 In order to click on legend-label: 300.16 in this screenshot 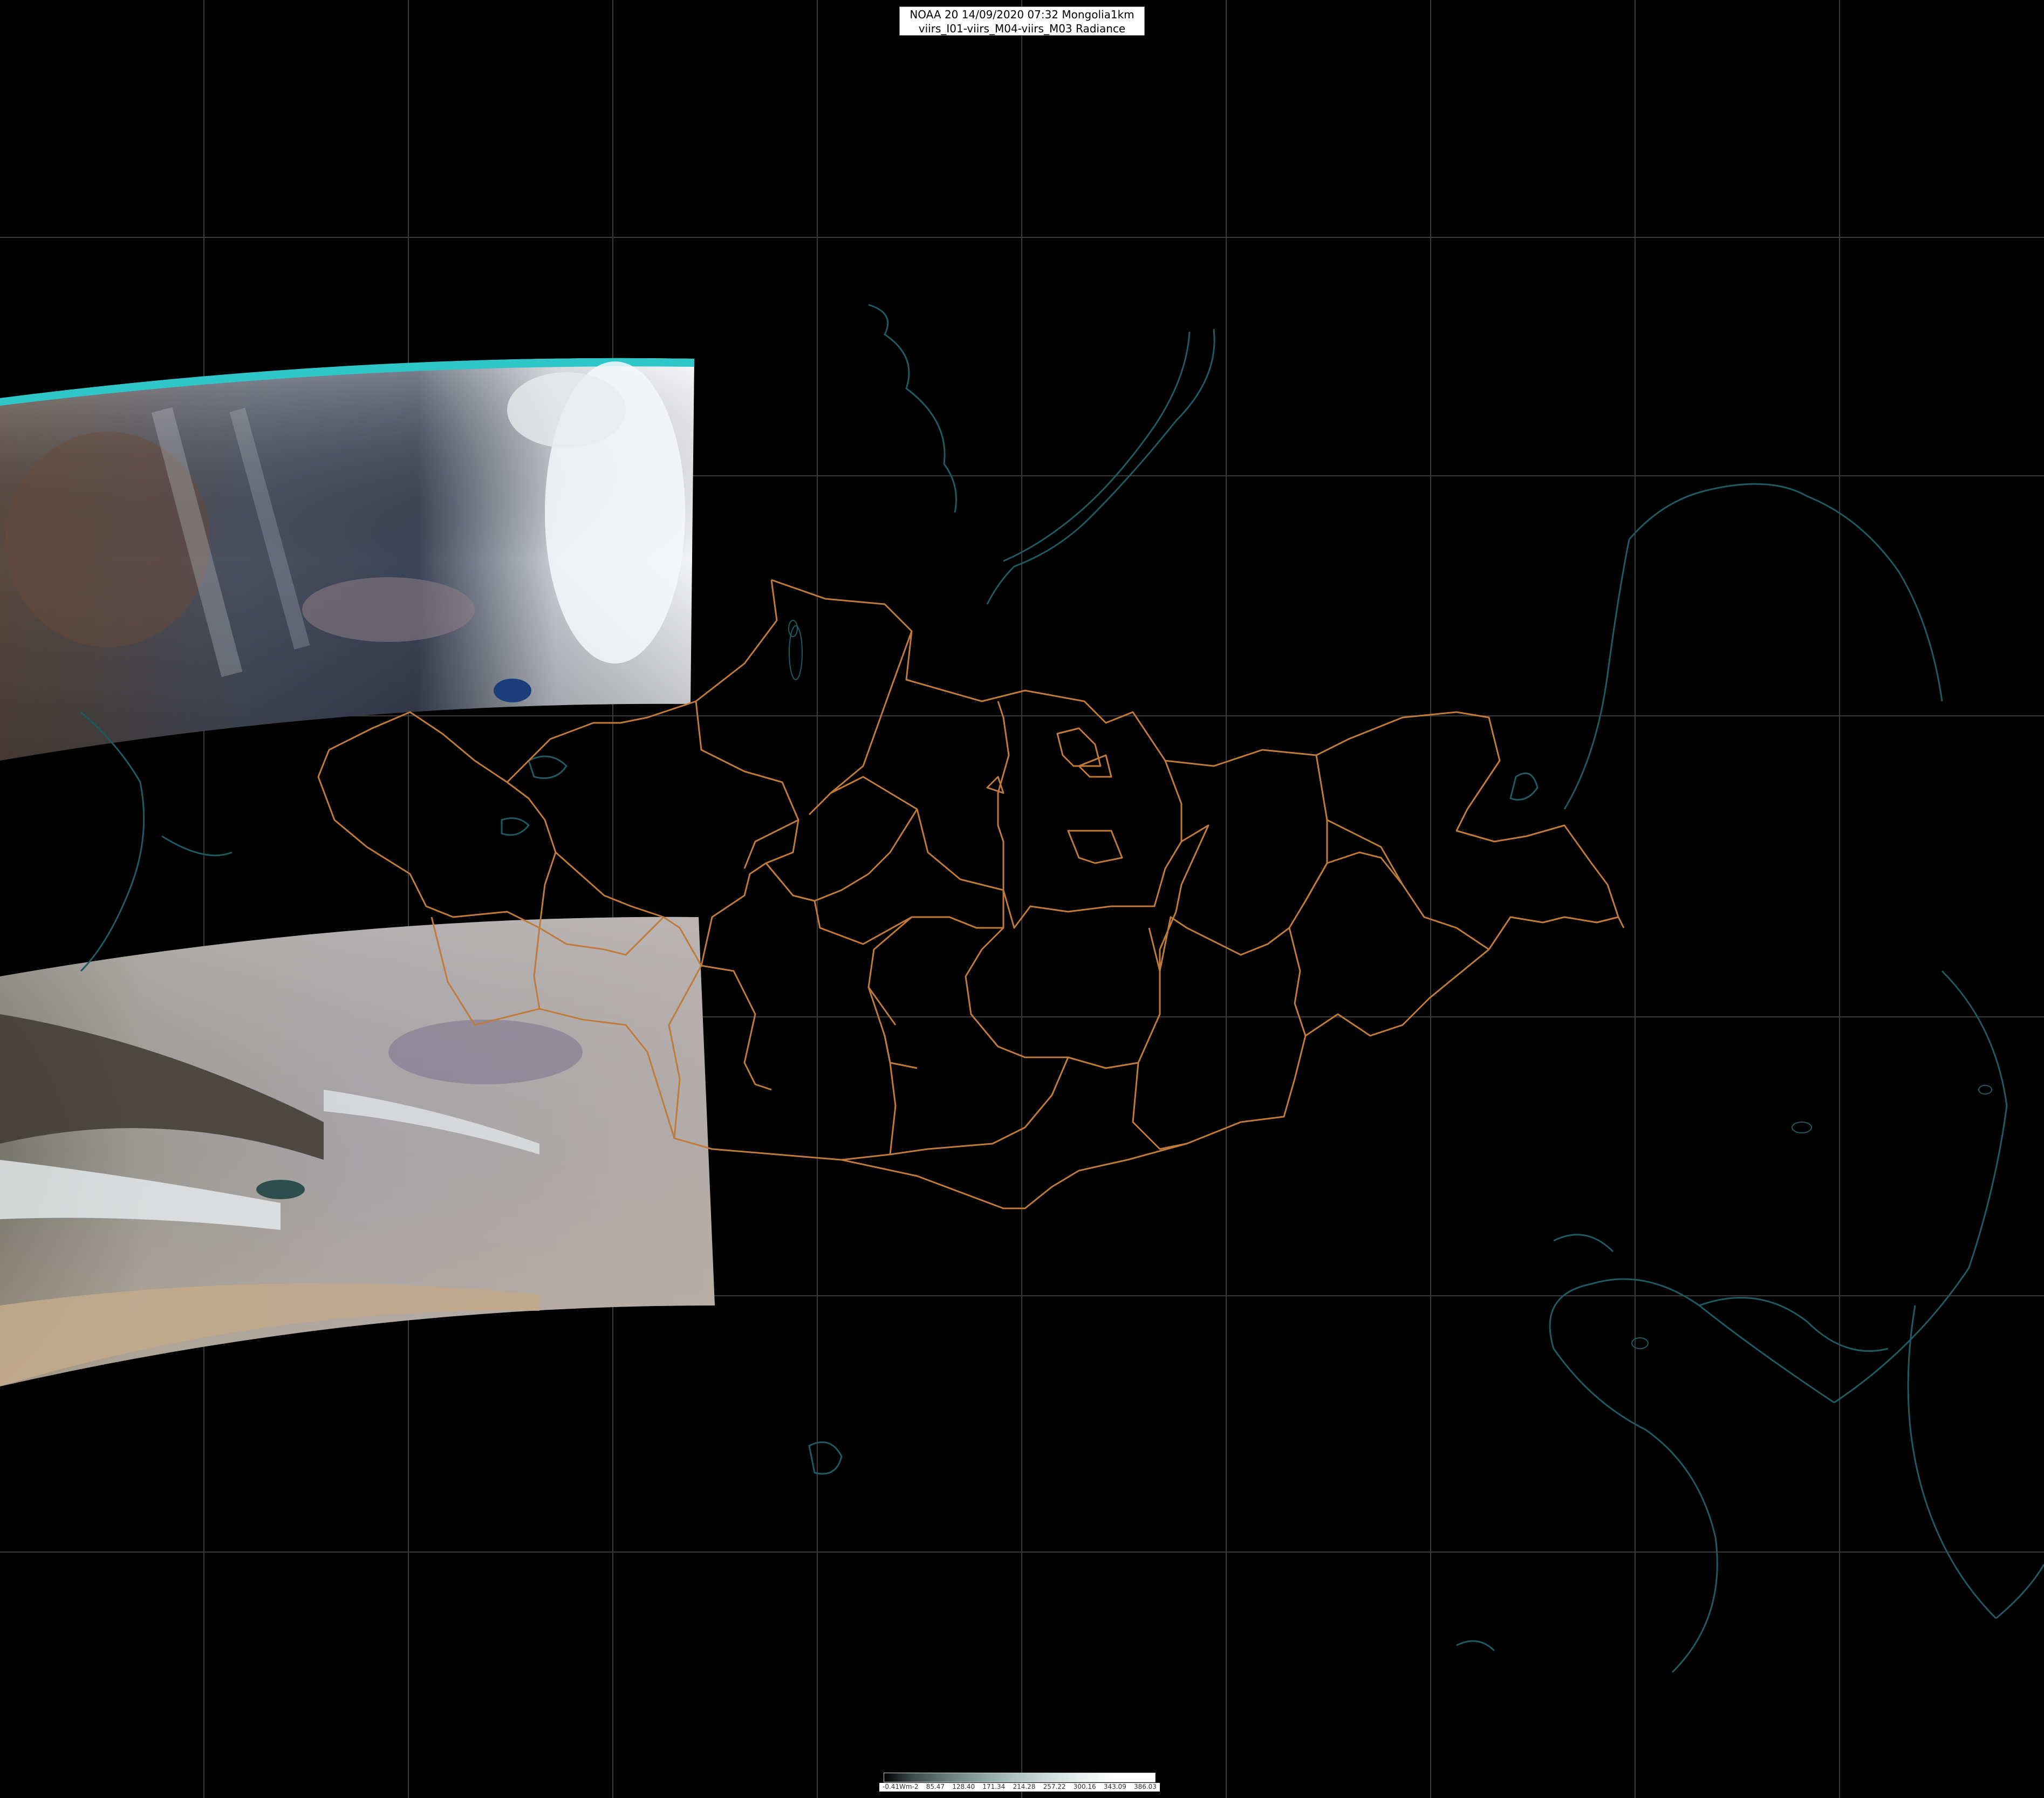, I will do `click(1084, 1786)`.